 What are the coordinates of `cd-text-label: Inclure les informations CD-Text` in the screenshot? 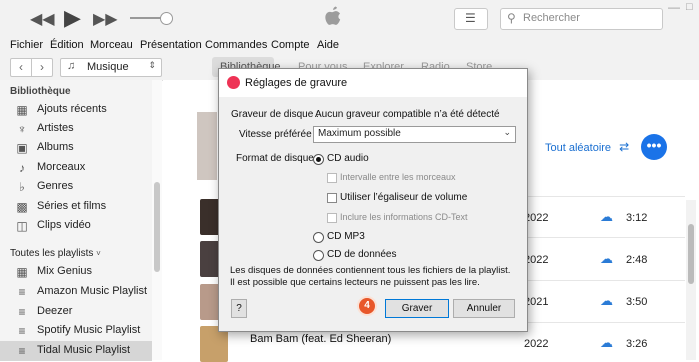 It's located at (404, 217).